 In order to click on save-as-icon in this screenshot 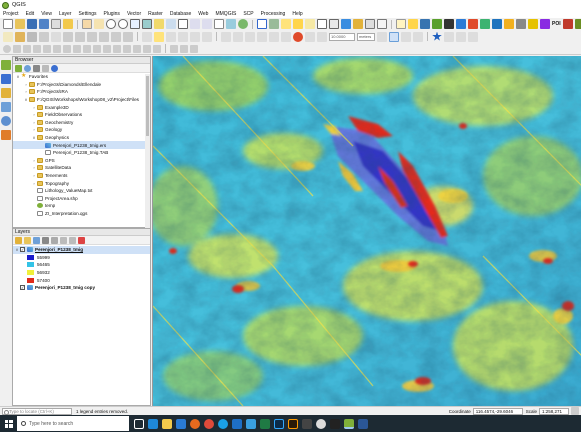, I will do `click(44, 24)`.